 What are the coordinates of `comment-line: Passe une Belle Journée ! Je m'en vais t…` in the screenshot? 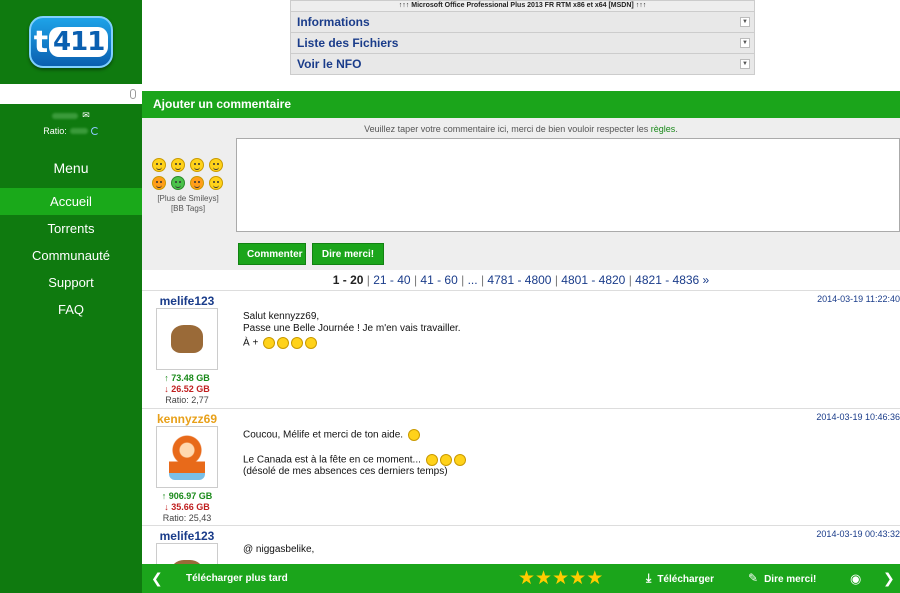 It's located at (352, 328).